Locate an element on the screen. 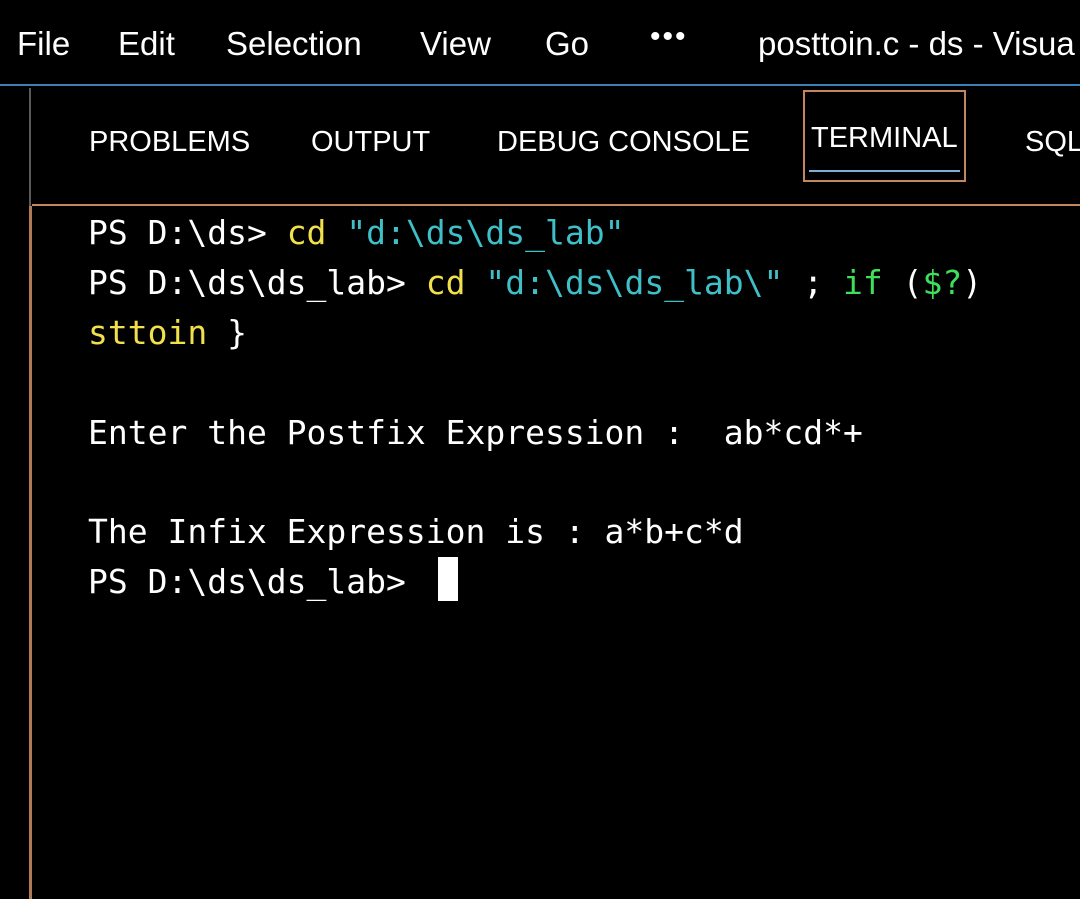  brace: } is located at coordinates (227, 332).